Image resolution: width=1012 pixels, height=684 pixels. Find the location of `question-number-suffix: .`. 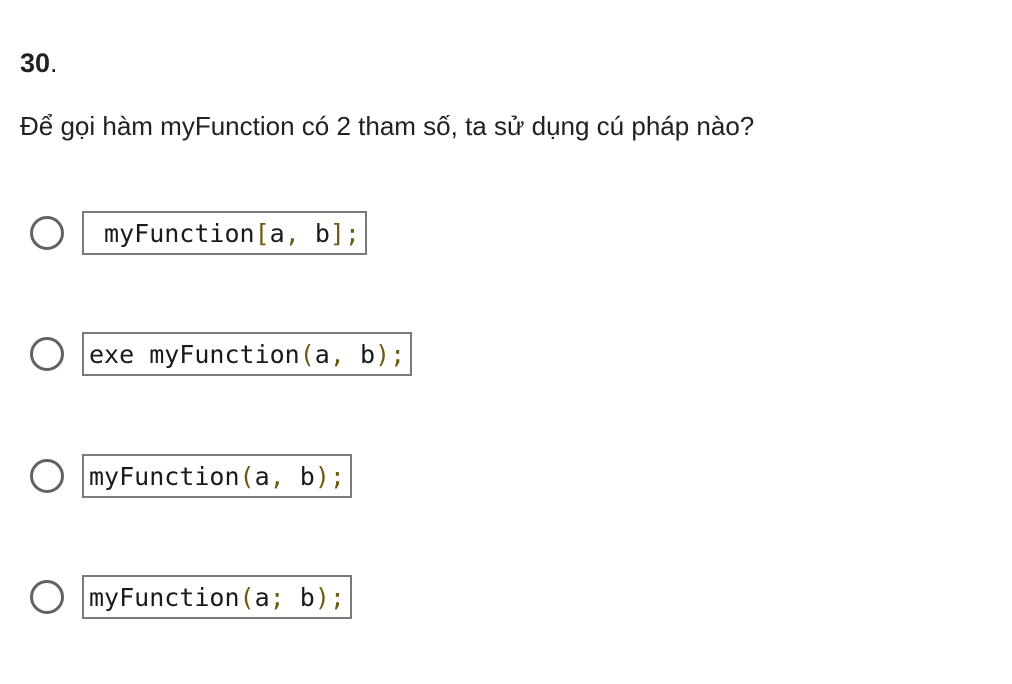

question-number-suffix: . is located at coordinates (54, 63).